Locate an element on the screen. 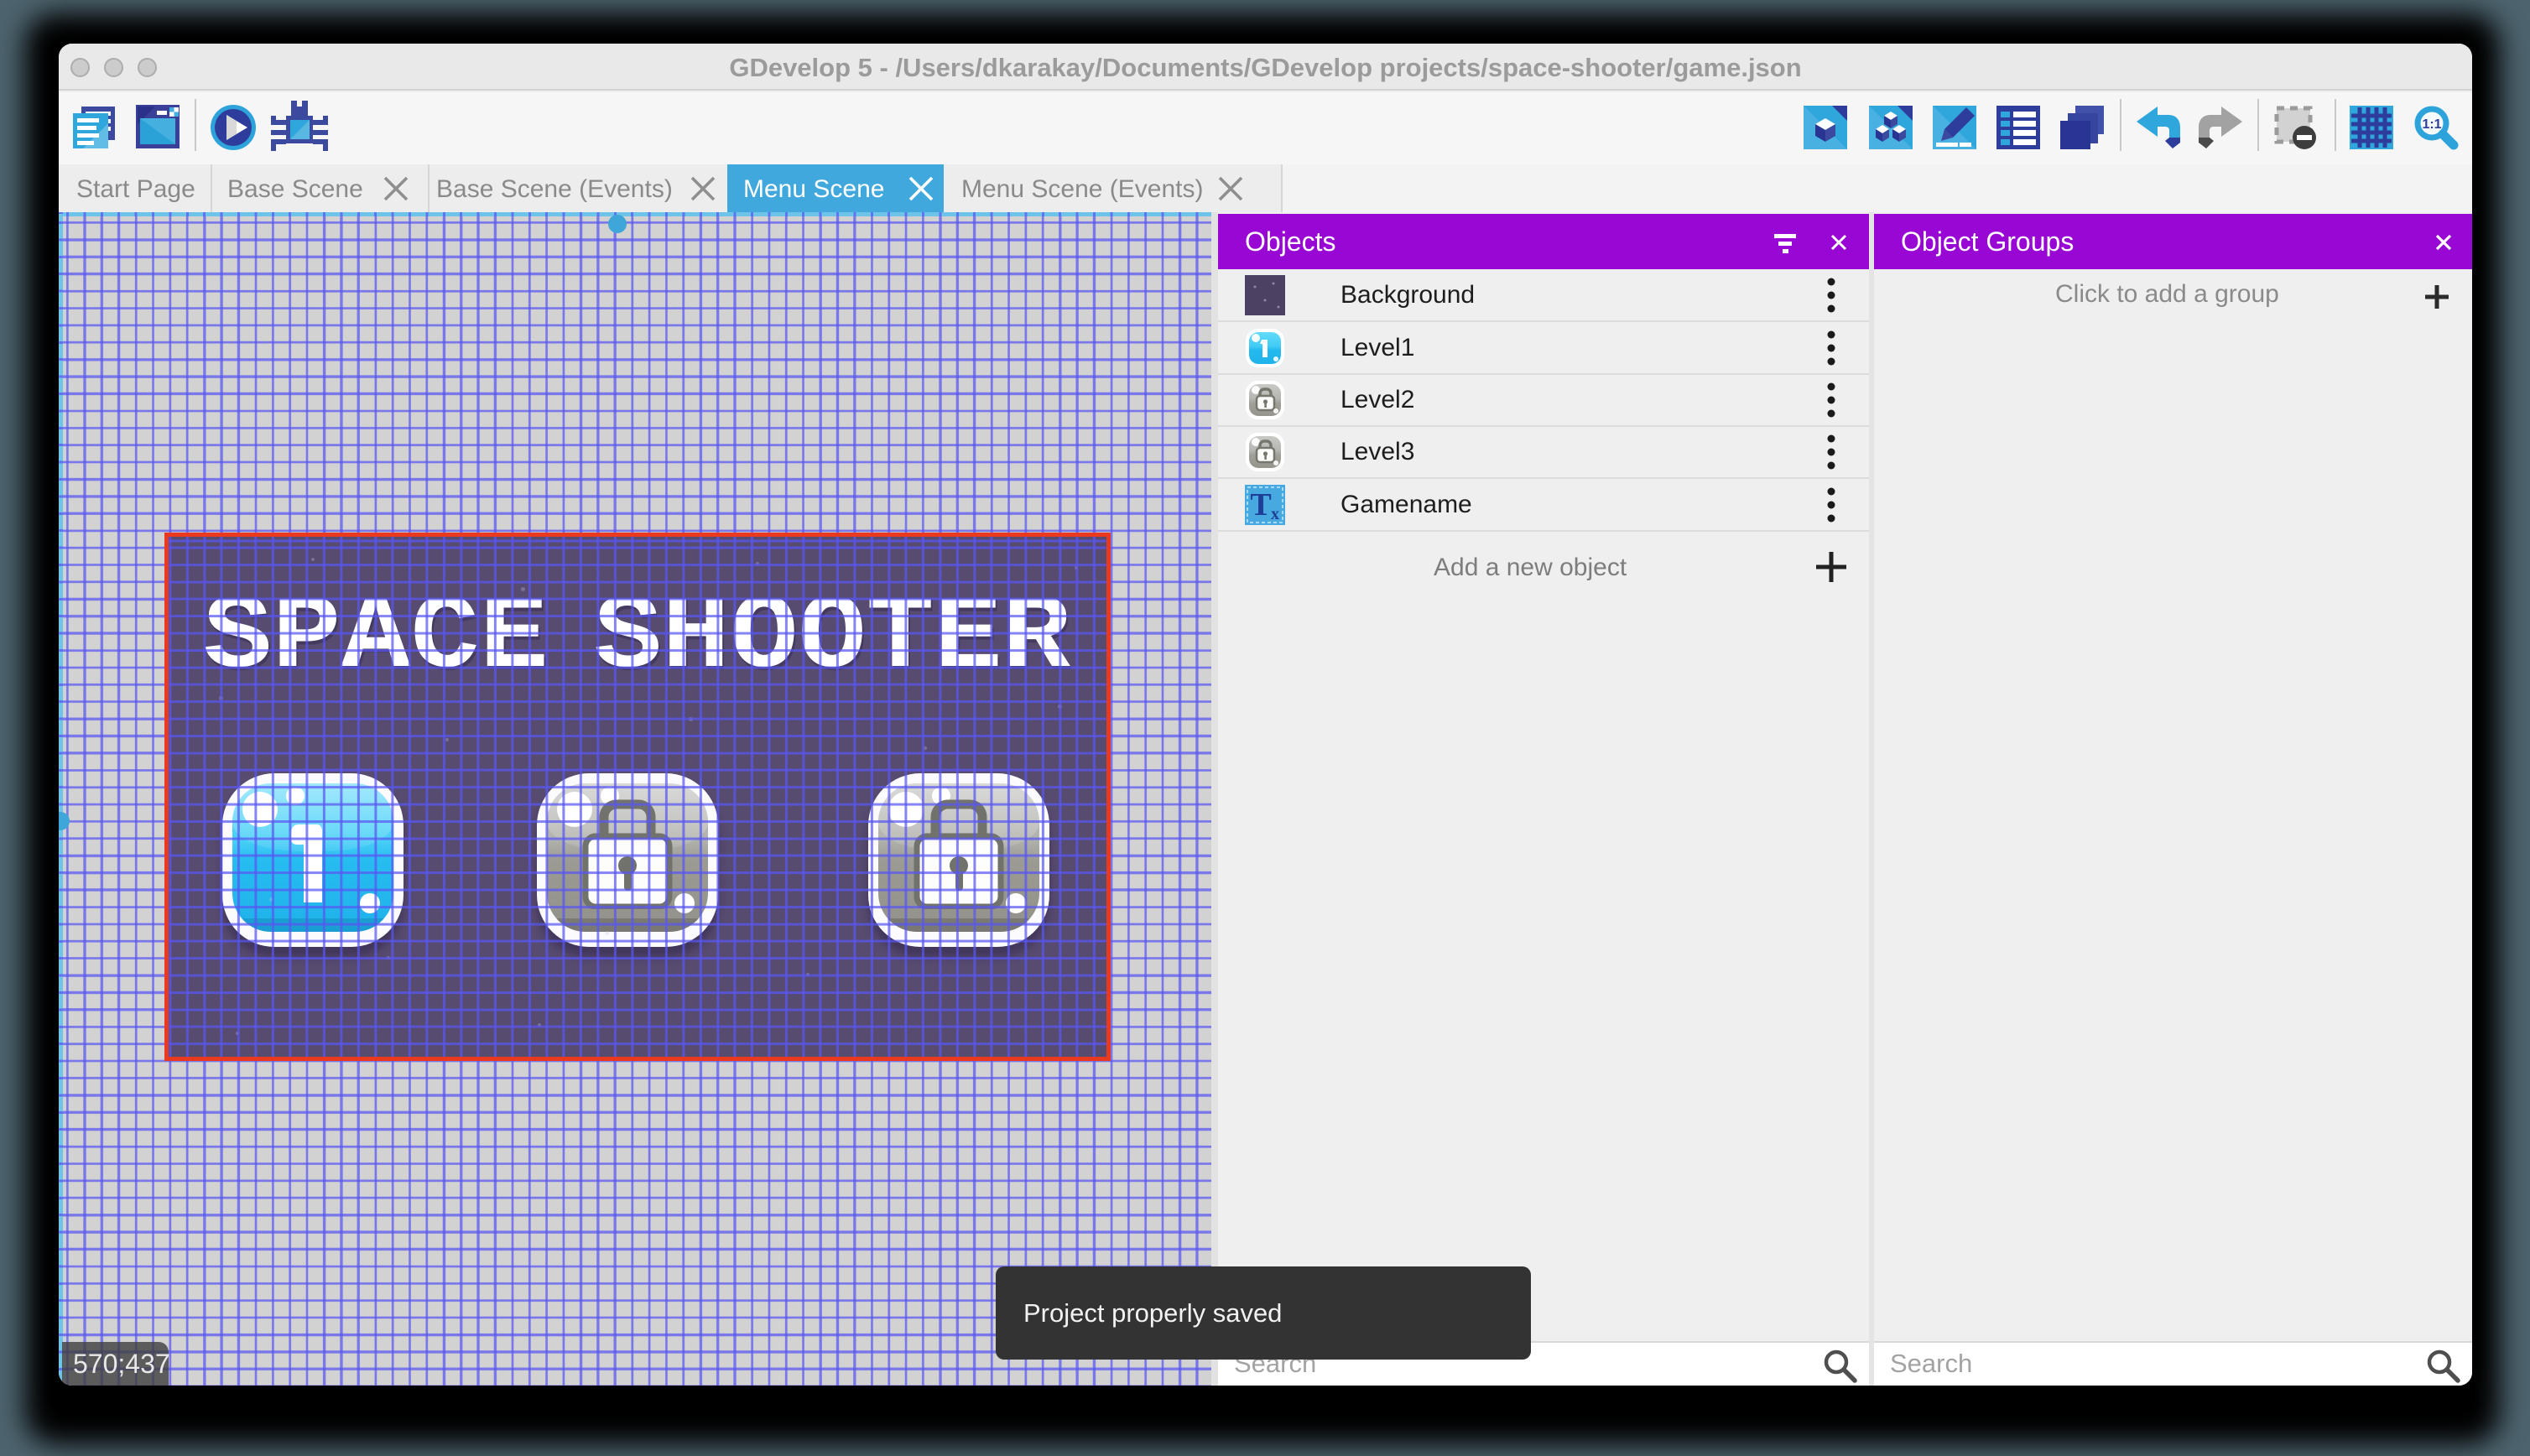 The image size is (2530, 1456). svg-text: 1:1 is located at coordinates (2431, 124).